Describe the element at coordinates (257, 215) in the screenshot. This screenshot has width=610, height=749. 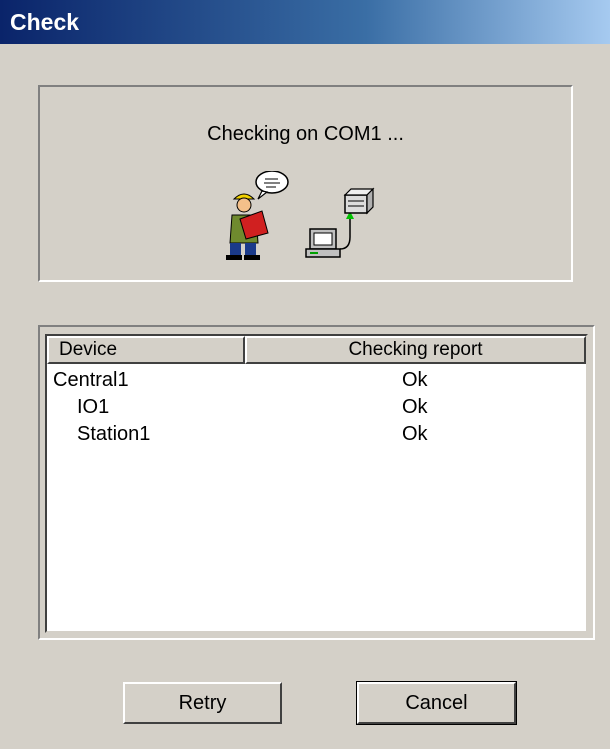
I see `worker-with-speech-bubble-icon` at that location.